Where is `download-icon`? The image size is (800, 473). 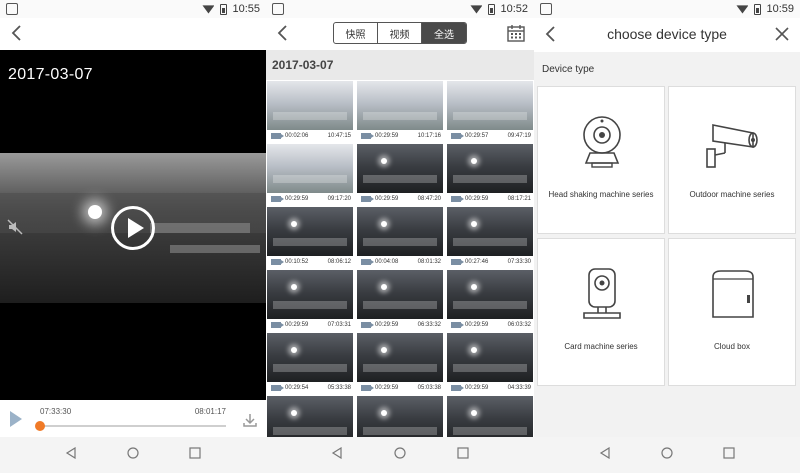
download-icon is located at coordinates (250, 422).